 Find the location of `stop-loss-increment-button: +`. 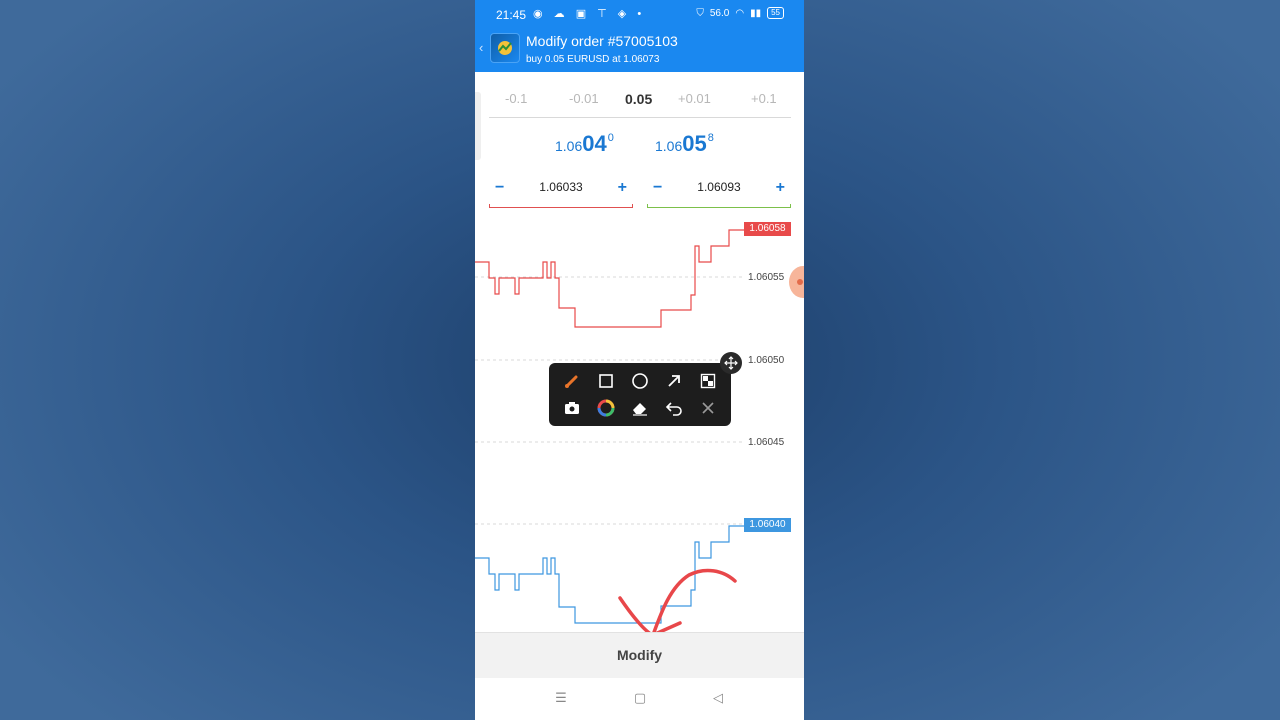

stop-loss-increment-button: + is located at coordinates (622, 188).